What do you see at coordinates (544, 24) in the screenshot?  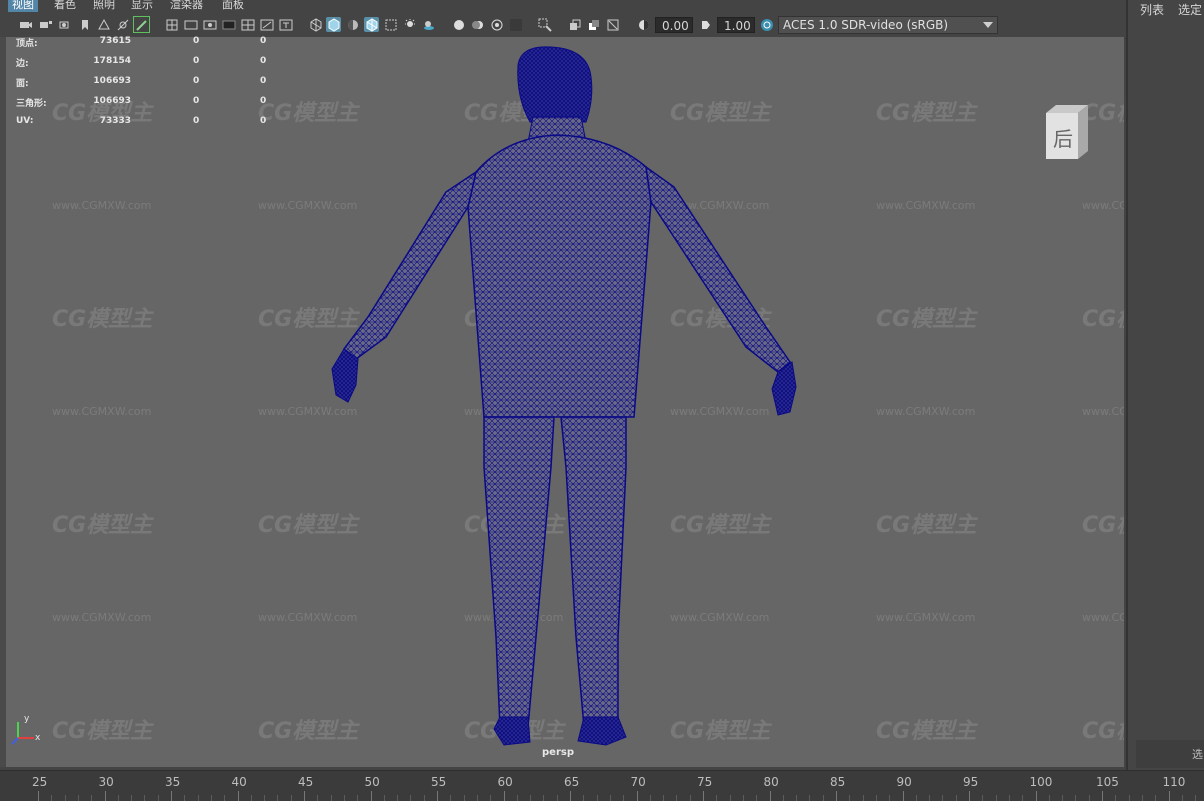 I see `isolate-select-icon` at bounding box center [544, 24].